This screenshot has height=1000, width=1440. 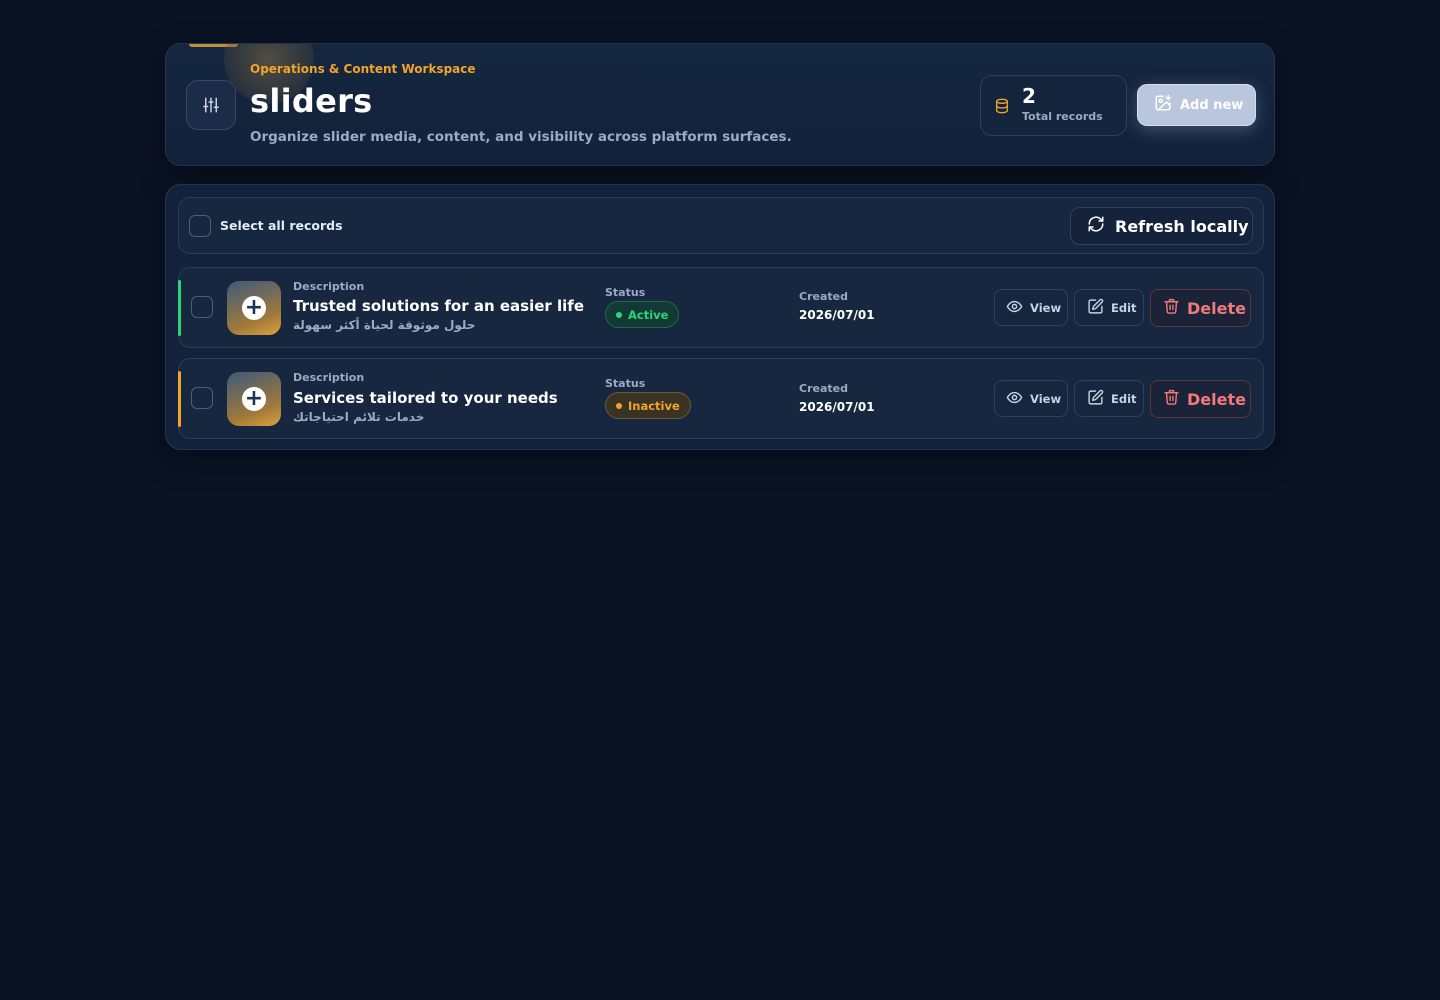 I want to click on row-title-arabic: حلول موثوقة لحياة أكثر سهولة, so click(x=384, y=325).